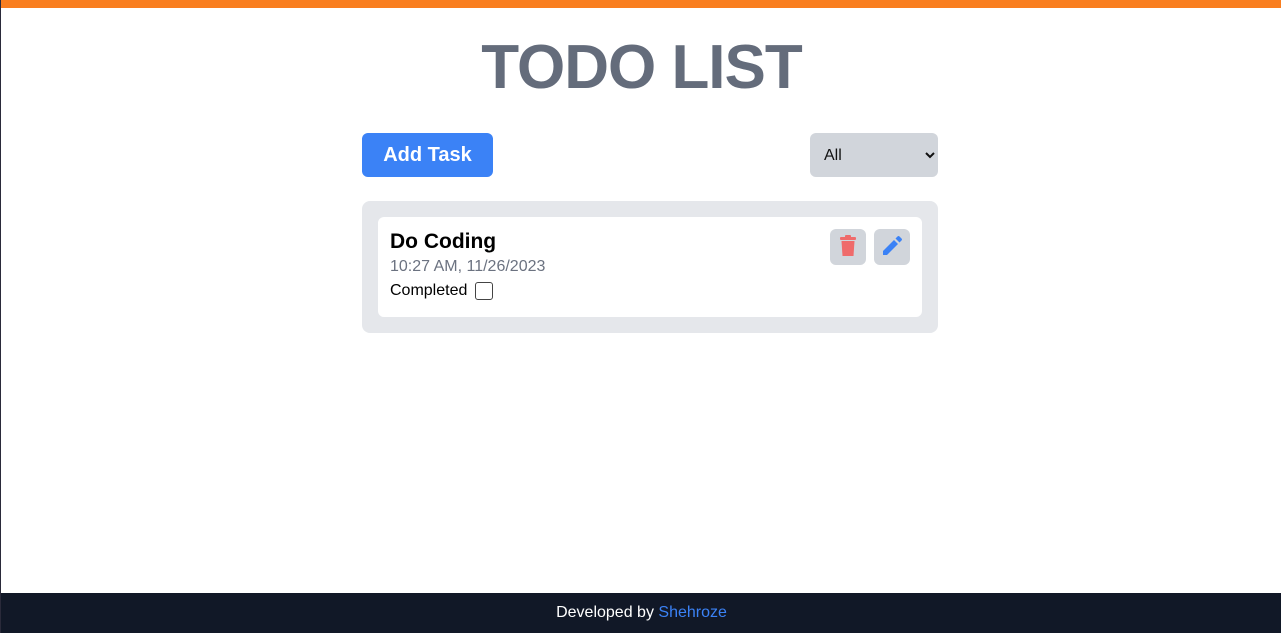 The width and height of the screenshot is (1281, 633). I want to click on task-status-row: Completed, so click(650, 291).